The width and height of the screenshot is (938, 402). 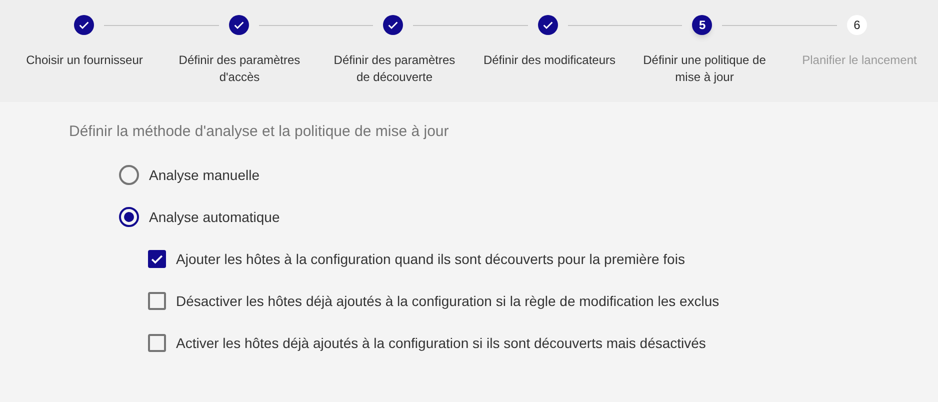 I want to click on step-label: Planifier le lancement, so click(x=859, y=60).